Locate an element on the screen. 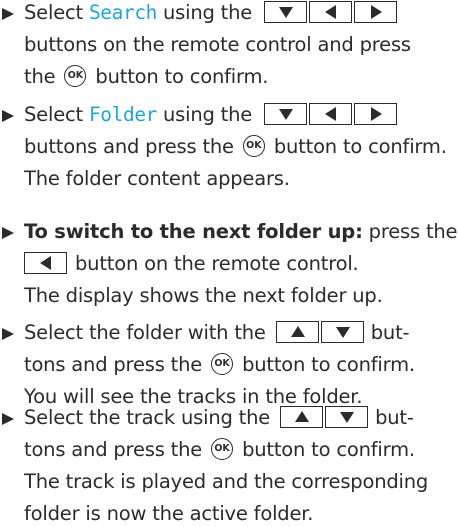  step-4-text: Select the folder with the is located at coordinates (145, 332).